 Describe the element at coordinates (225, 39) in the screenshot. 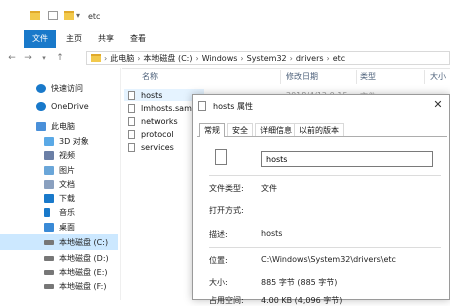

I see `ribbon-tabs: 文件 主页 共享 查看` at that location.